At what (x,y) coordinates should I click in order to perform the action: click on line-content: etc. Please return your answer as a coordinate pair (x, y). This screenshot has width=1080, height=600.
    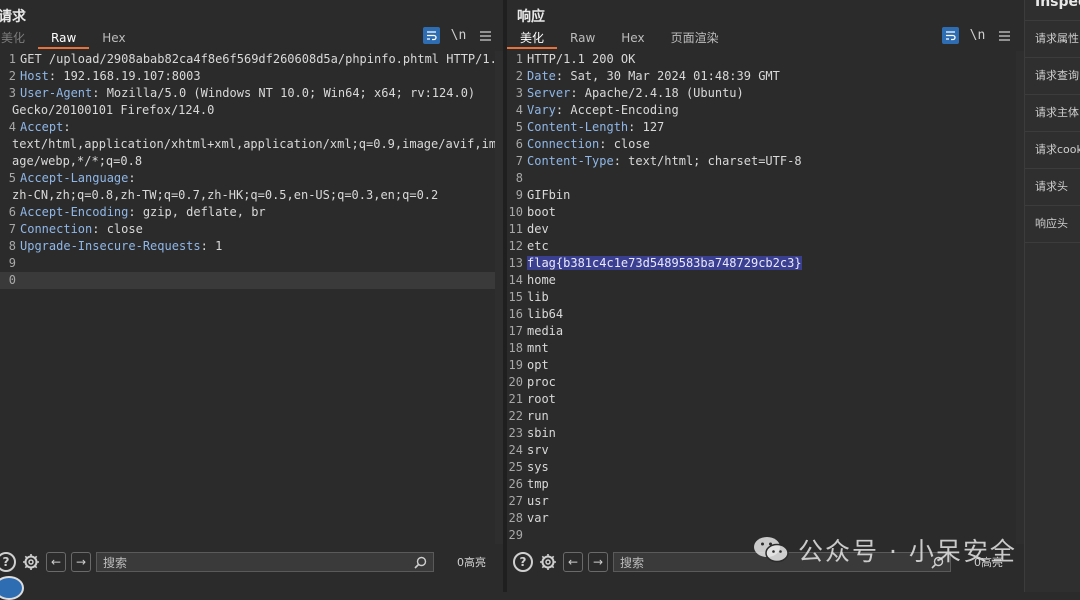
    Looking at the image, I should click on (538, 246).